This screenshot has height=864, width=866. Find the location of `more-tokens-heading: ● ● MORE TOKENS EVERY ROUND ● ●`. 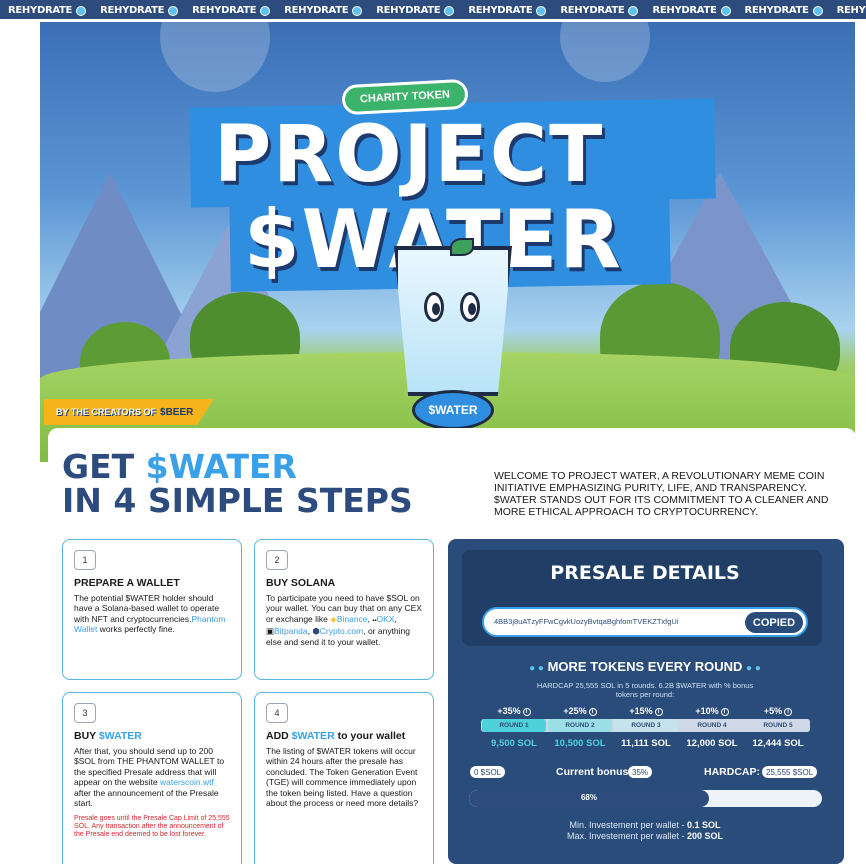

more-tokens-heading: ● ● MORE TOKENS EVERY ROUND ● ● is located at coordinates (645, 666).